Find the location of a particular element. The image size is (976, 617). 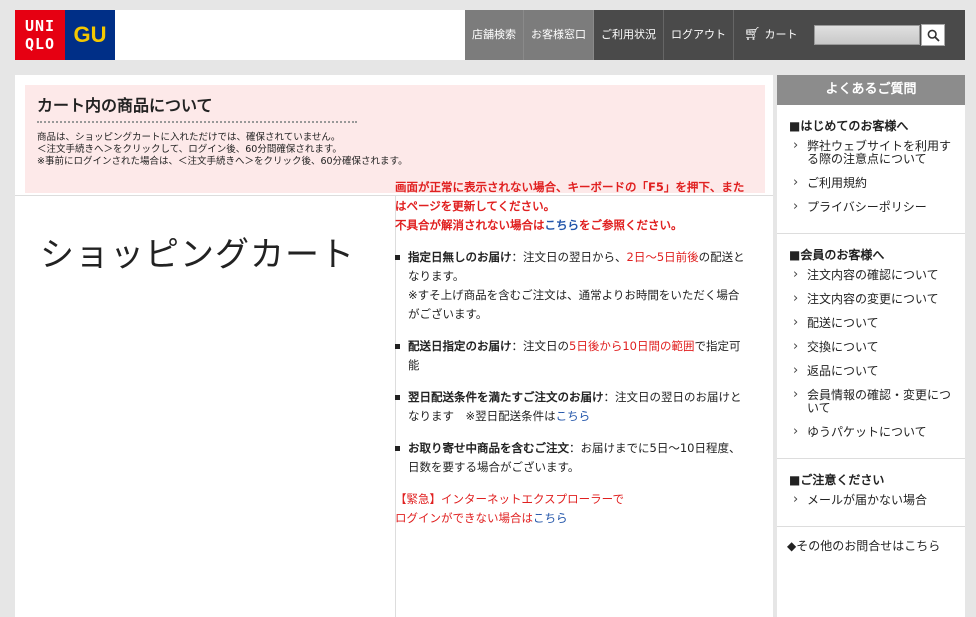

search-button is located at coordinates (933, 35).